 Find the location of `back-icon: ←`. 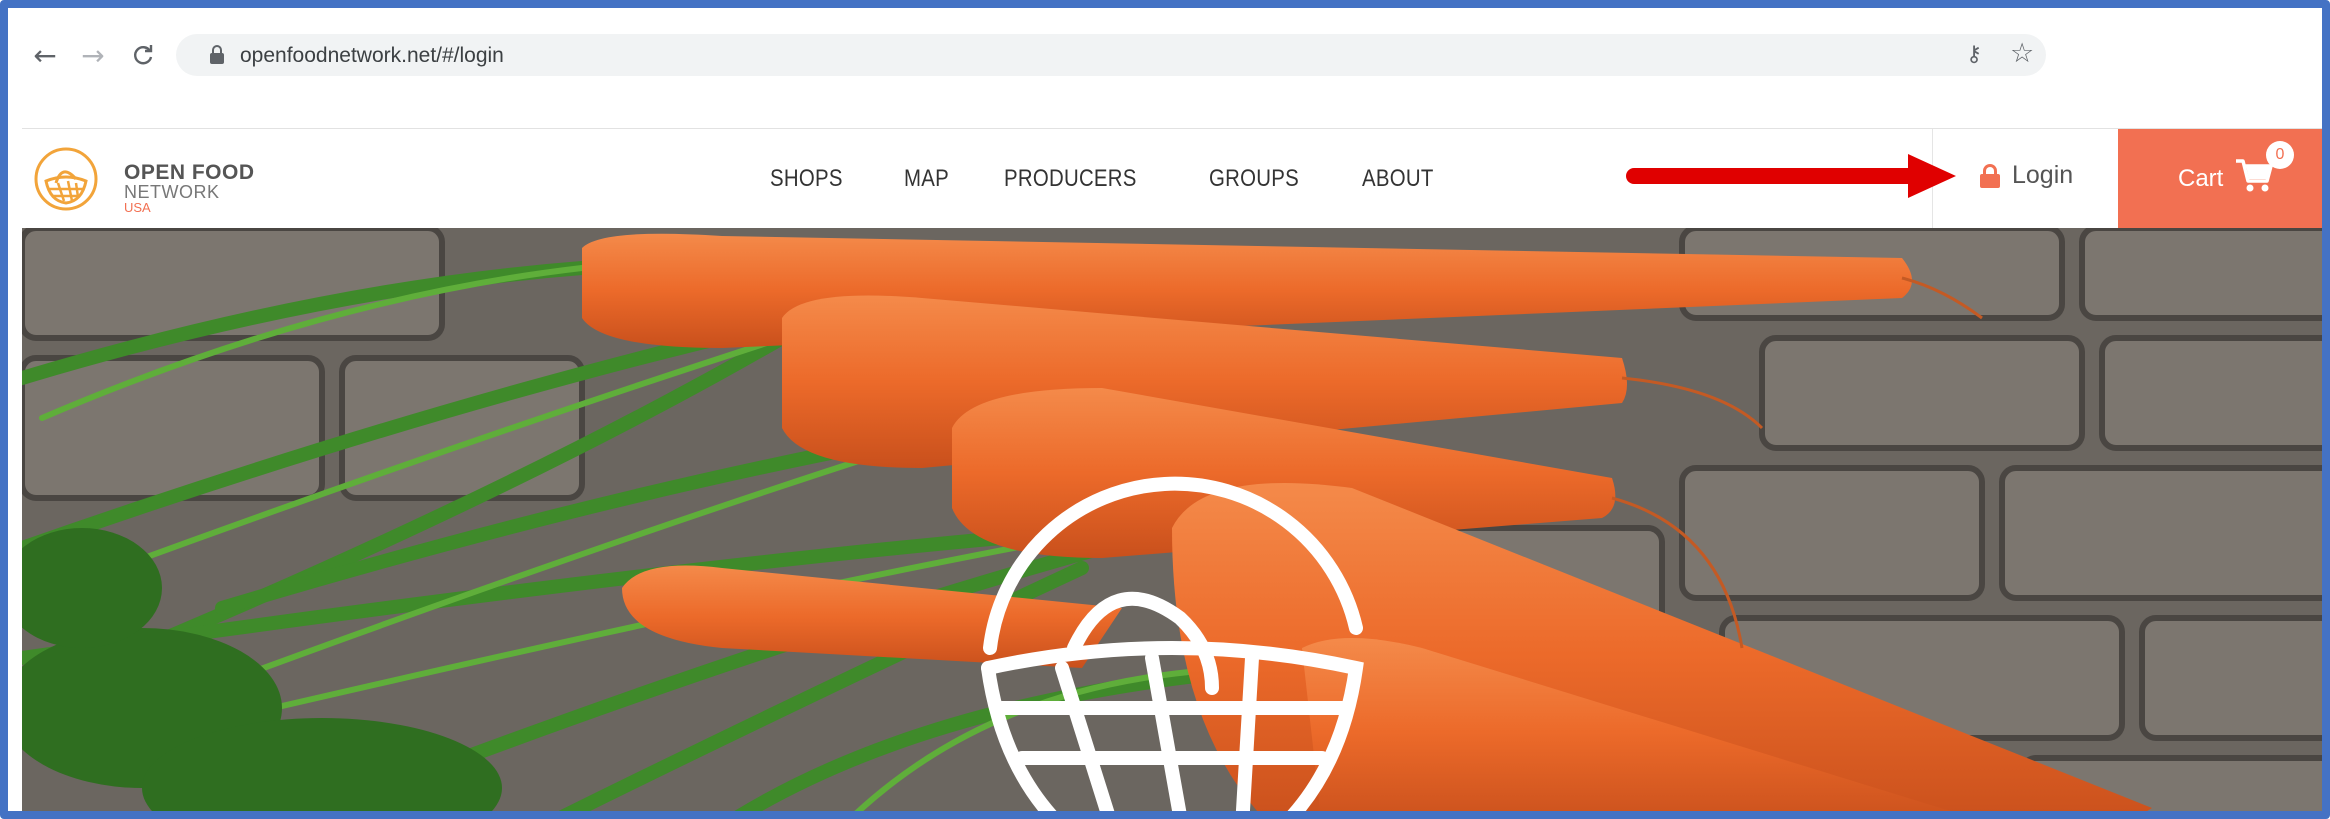

back-icon: ← is located at coordinates (45, 55).